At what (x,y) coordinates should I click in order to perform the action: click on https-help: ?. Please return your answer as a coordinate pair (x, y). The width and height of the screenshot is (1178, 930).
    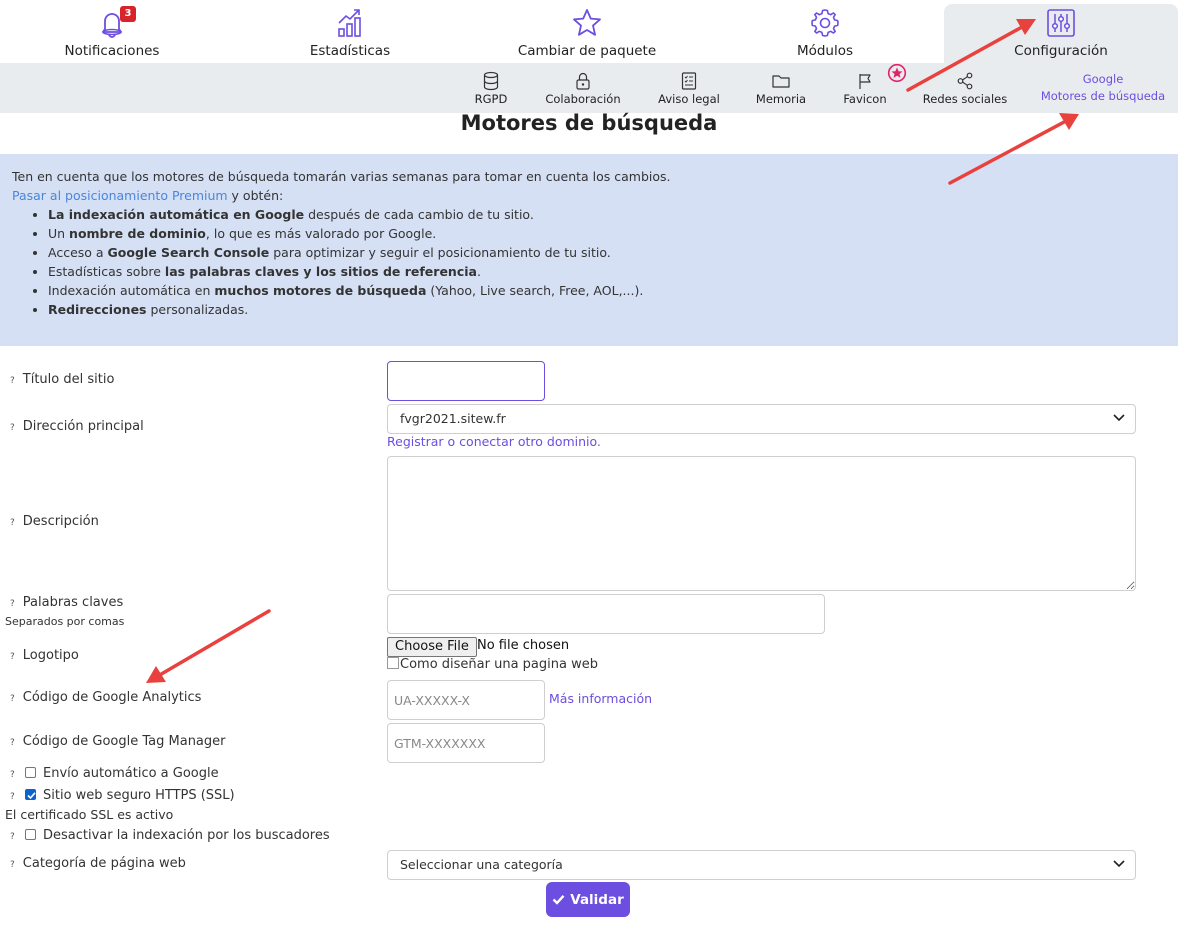
    Looking at the image, I should click on (16, 795).